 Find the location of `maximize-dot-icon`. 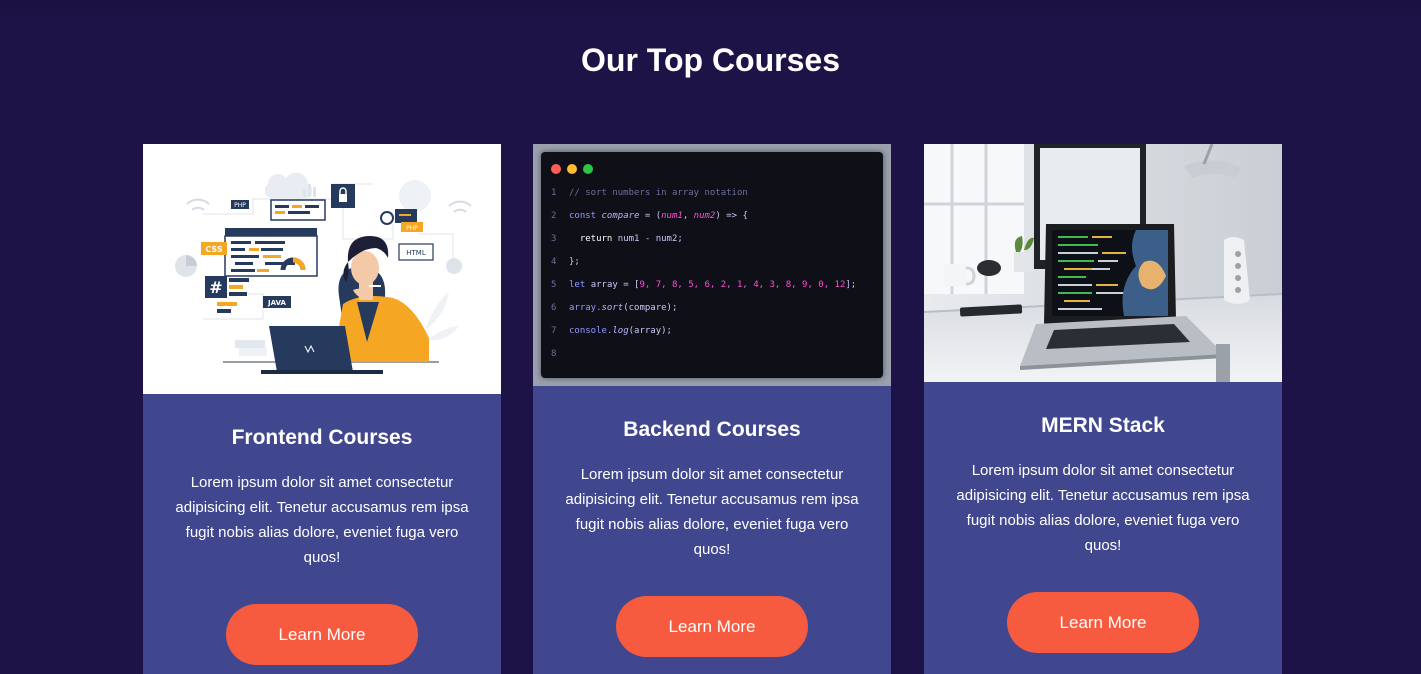

maximize-dot-icon is located at coordinates (588, 169).